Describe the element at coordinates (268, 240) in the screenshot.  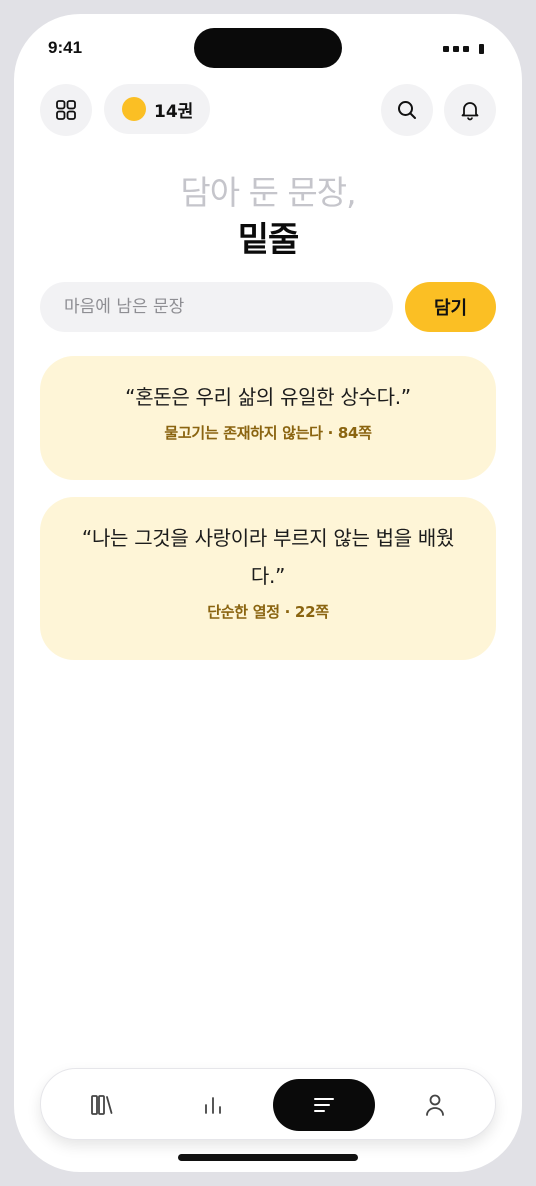
I see `page-title: 밑줄` at that location.